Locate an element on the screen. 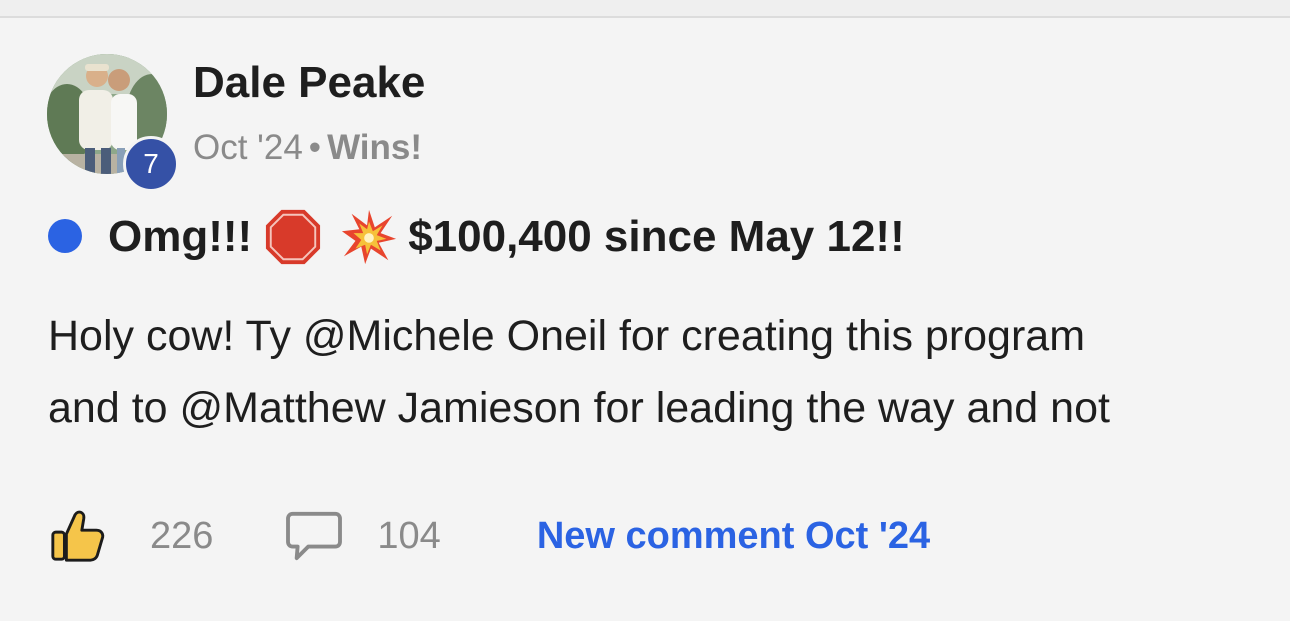 This screenshot has width=1290, height=621. unread-indicator is located at coordinates (65, 236).